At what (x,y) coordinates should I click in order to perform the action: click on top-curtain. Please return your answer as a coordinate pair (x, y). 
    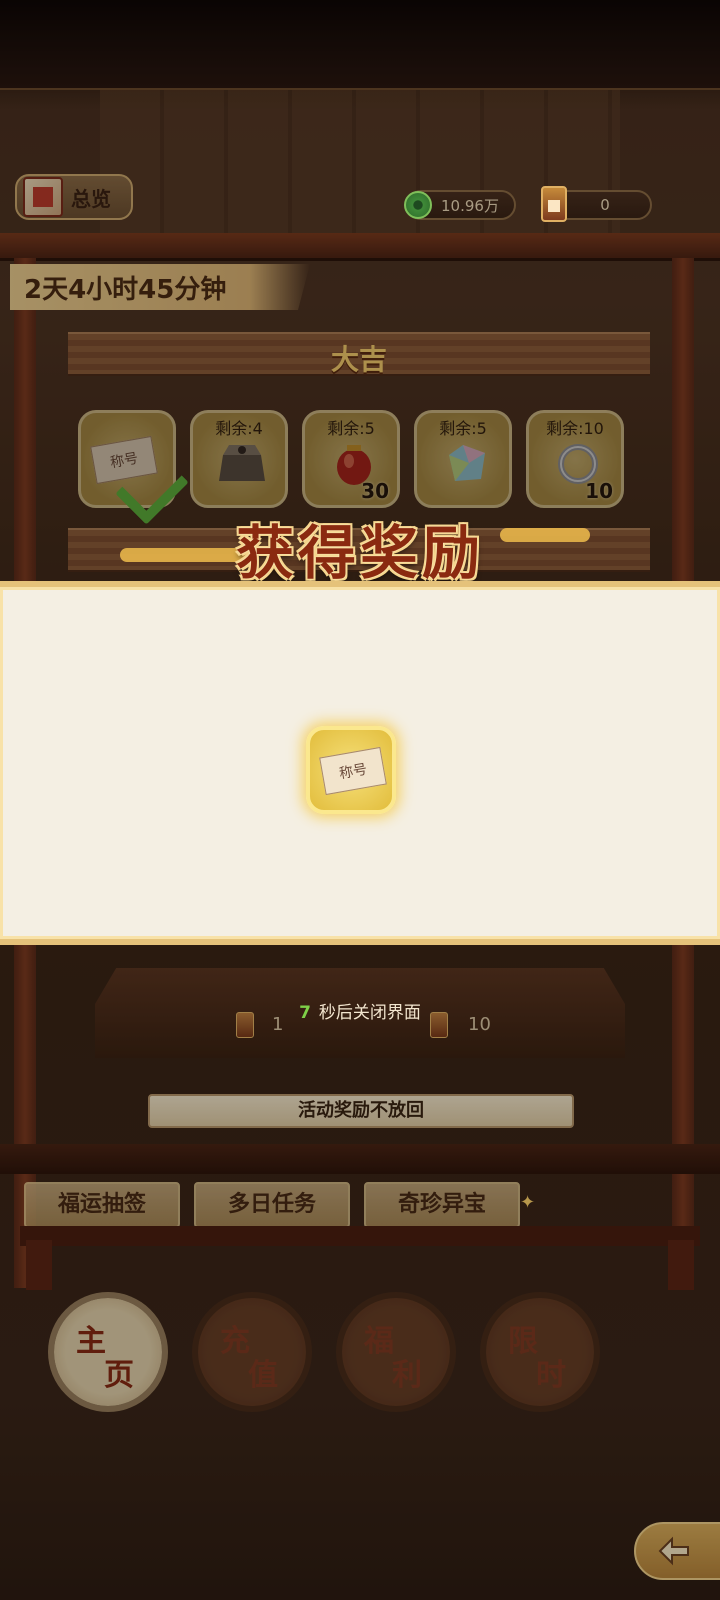
    Looking at the image, I should click on (360, 45).